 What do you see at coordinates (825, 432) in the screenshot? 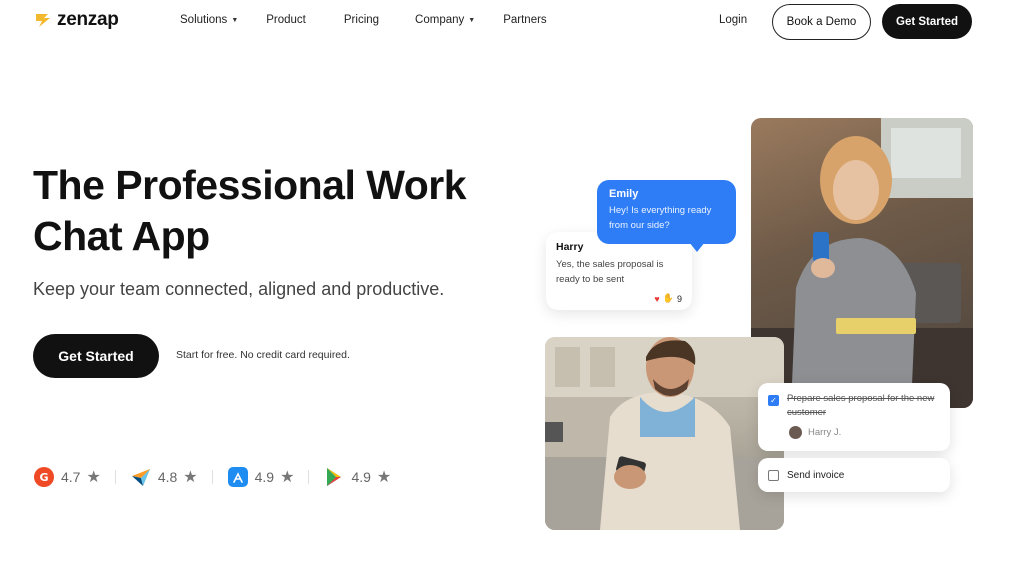
I see `assignee-name: Harry J.` at bounding box center [825, 432].